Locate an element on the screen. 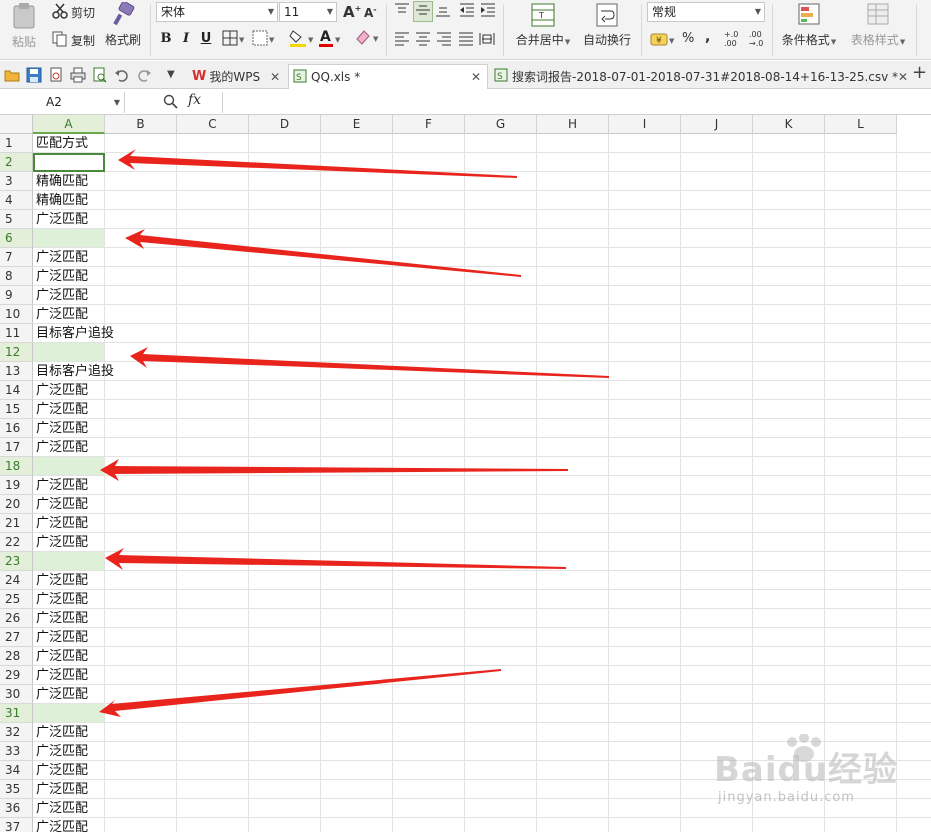 This screenshot has height=832, width=931. row-header: 5 is located at coordinates (16, 219).